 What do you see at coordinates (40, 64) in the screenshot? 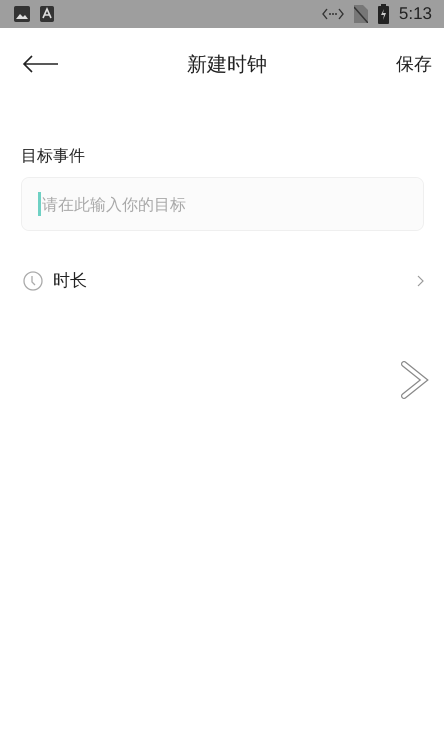
I see `back-arrow-icon` at bounding box center [40, 64].